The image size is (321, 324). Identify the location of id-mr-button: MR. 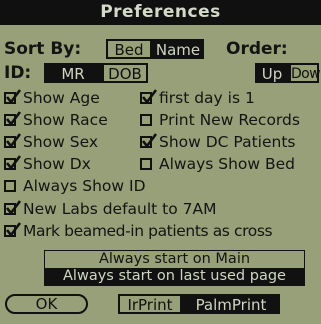
(73, 73).